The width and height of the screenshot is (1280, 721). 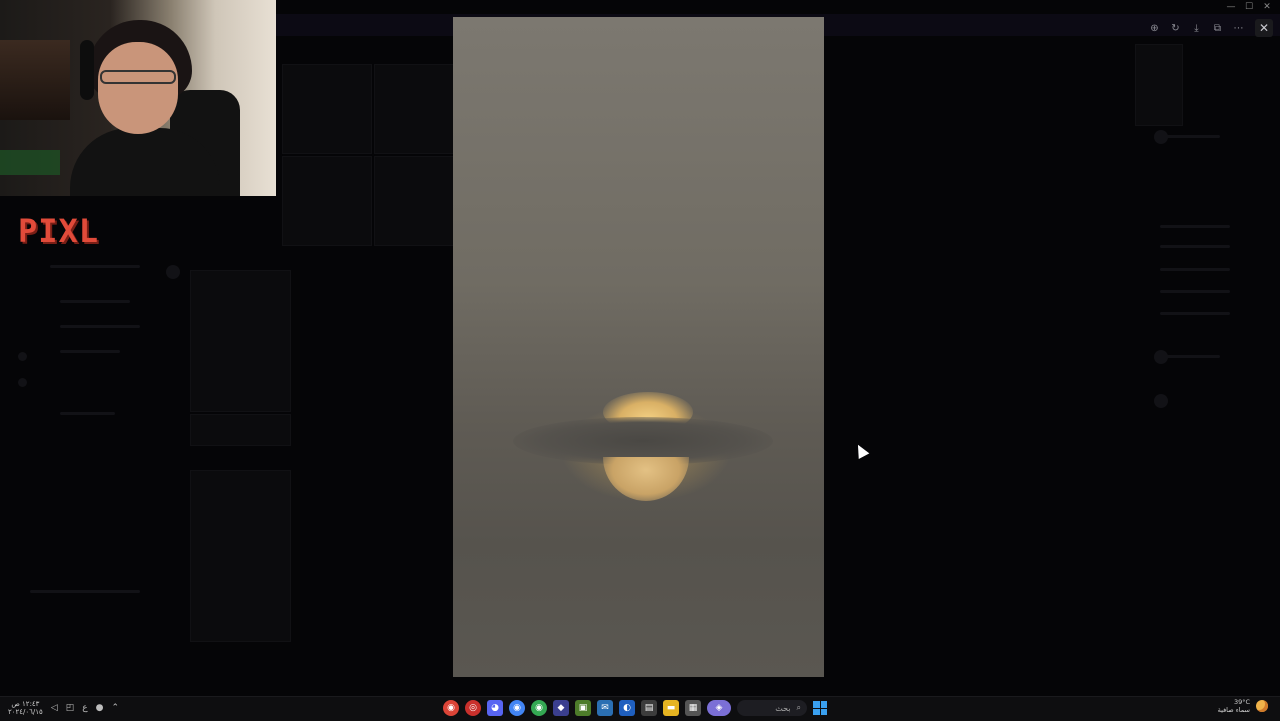 I want to click on weather-text: 39°C سماء صافية, so click(x=1234, y=706).